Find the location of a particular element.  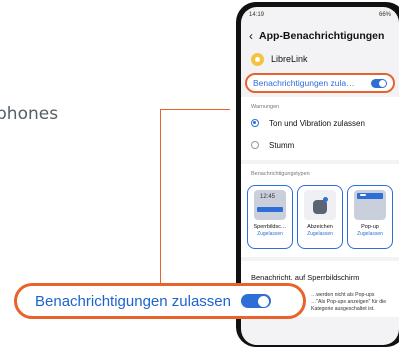

app-info-row: LibreLink is located at coordinates (320, 59).